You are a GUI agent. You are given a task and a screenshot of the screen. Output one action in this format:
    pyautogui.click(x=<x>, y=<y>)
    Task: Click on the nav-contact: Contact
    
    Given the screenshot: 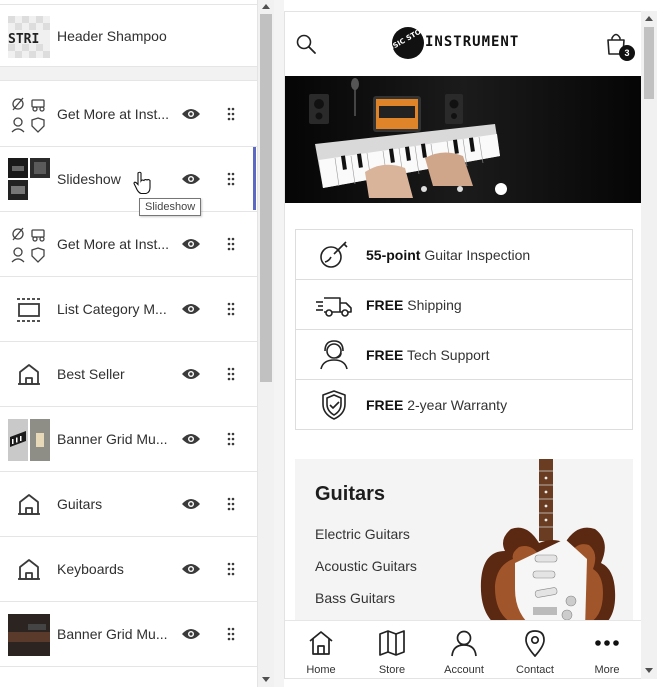 What is the action you would take?
    pyautogui.click(x=535, y=649)
    